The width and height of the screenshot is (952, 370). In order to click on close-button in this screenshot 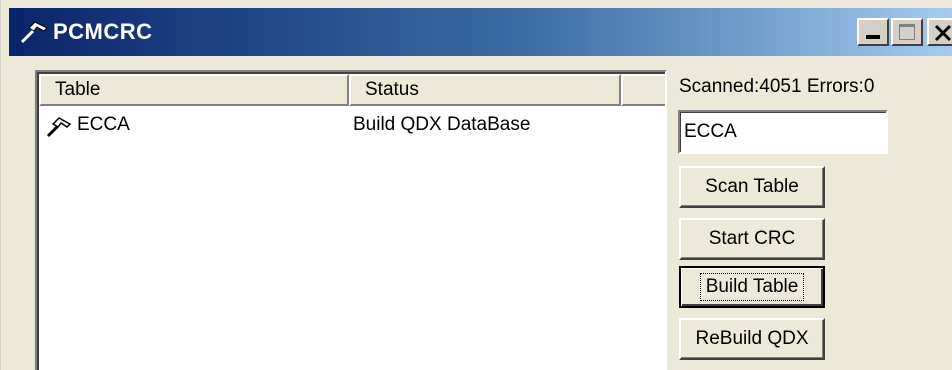, I will do `click(939, 32)`.